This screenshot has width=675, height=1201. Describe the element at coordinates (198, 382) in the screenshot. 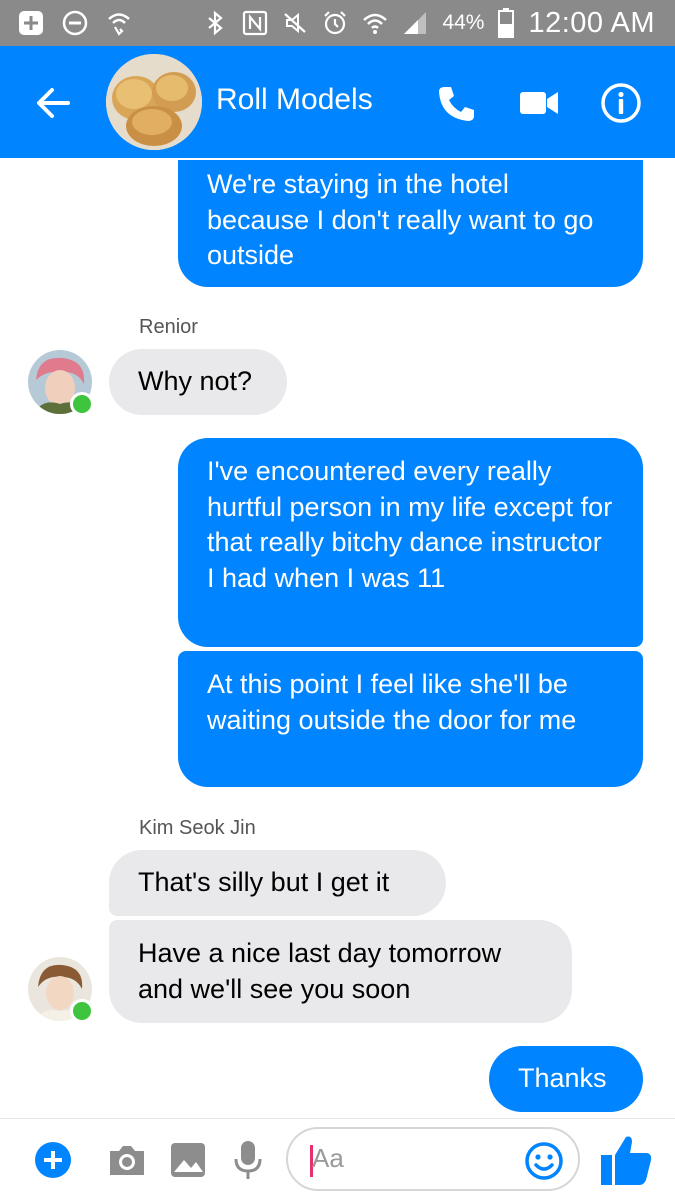

I see `message-bubble-incoming: Why not?` at that location.